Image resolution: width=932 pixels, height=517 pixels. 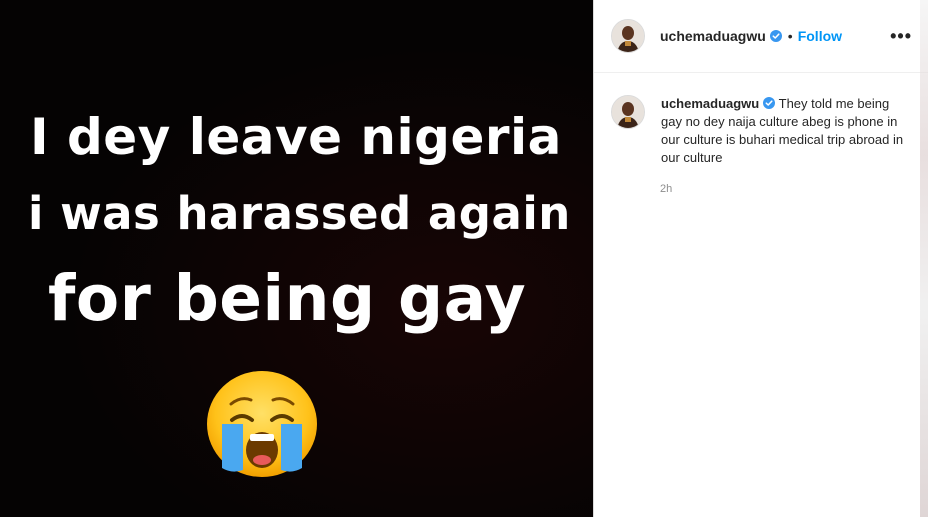 I want to click on avatar, so click(x=628, y=36).